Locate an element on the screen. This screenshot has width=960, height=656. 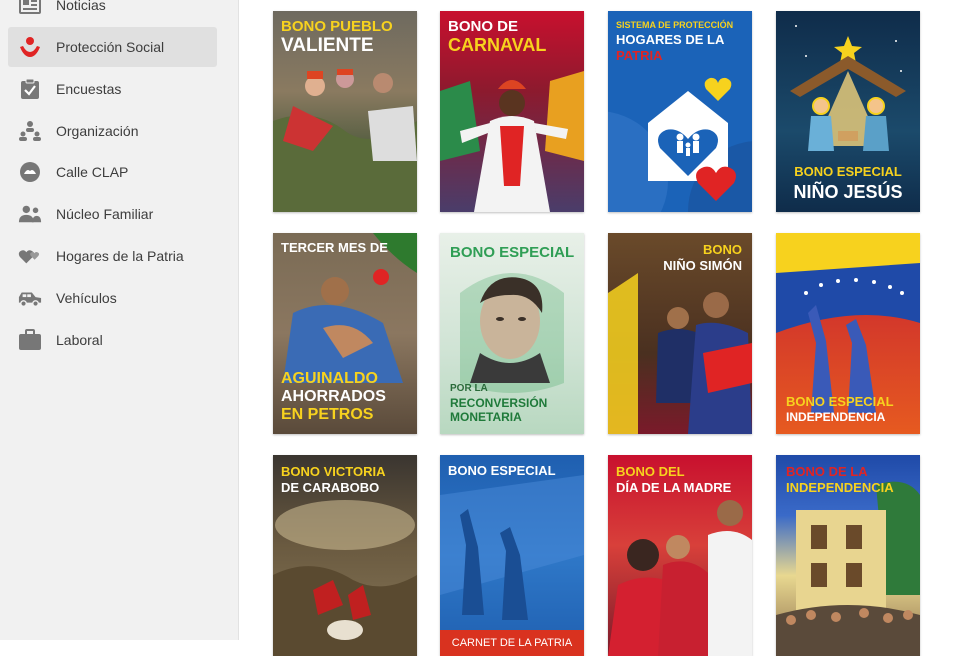
card-title-line: BONO DE LA is located at coordinates (827, 471).